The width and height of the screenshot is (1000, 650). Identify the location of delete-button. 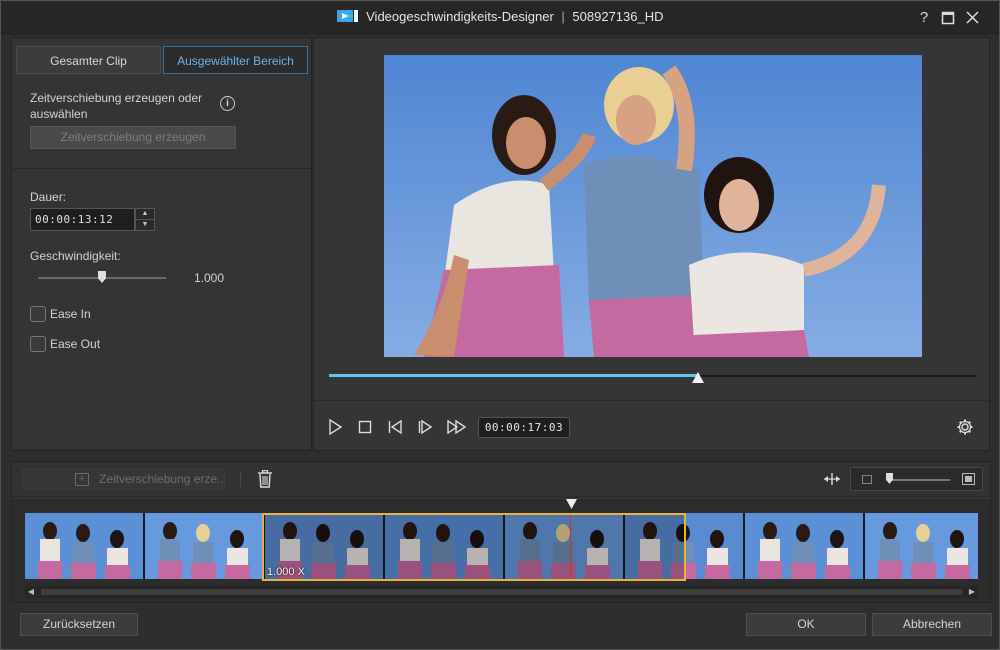
(265, 479).